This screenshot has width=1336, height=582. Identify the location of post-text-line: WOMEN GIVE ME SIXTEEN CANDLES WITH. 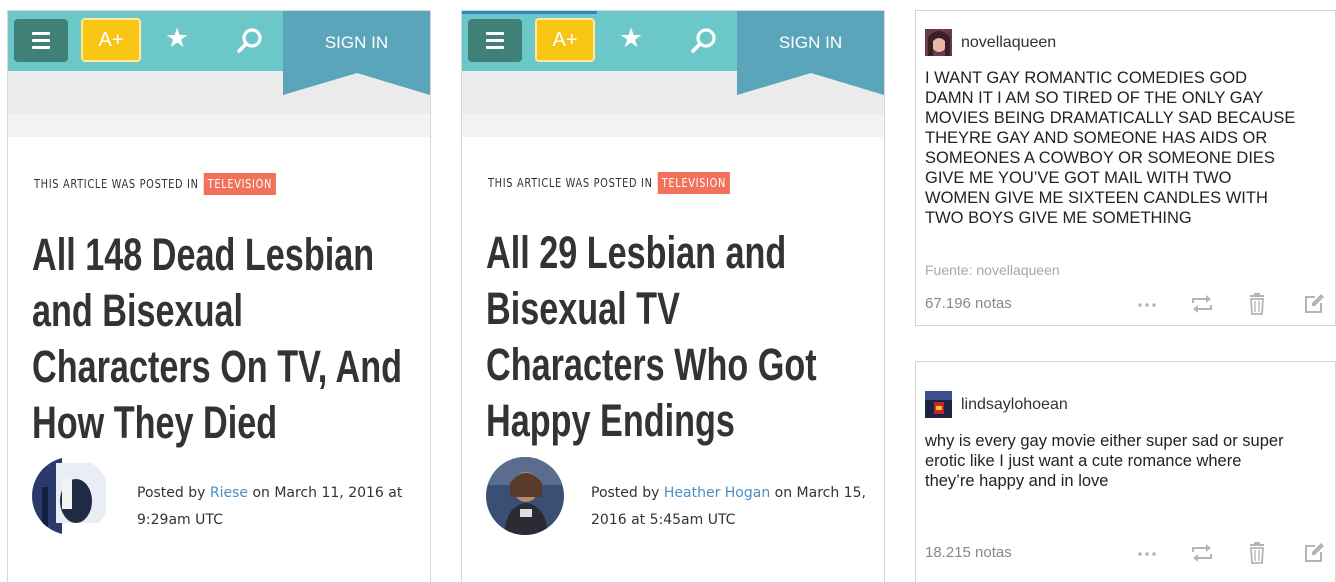
(1096, 198).